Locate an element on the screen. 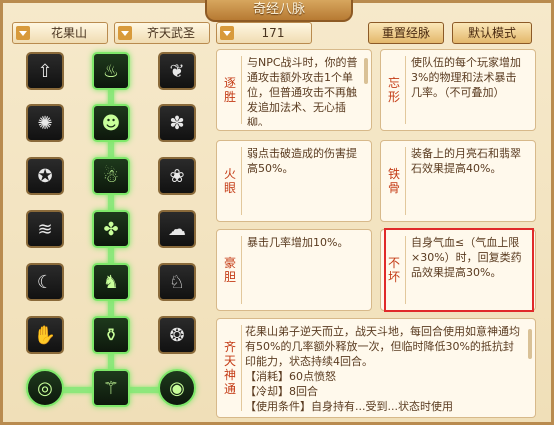 The height and width of the screenshot is (425, 554). staff-icon: ⚚ is located at coordinates (111, 388).